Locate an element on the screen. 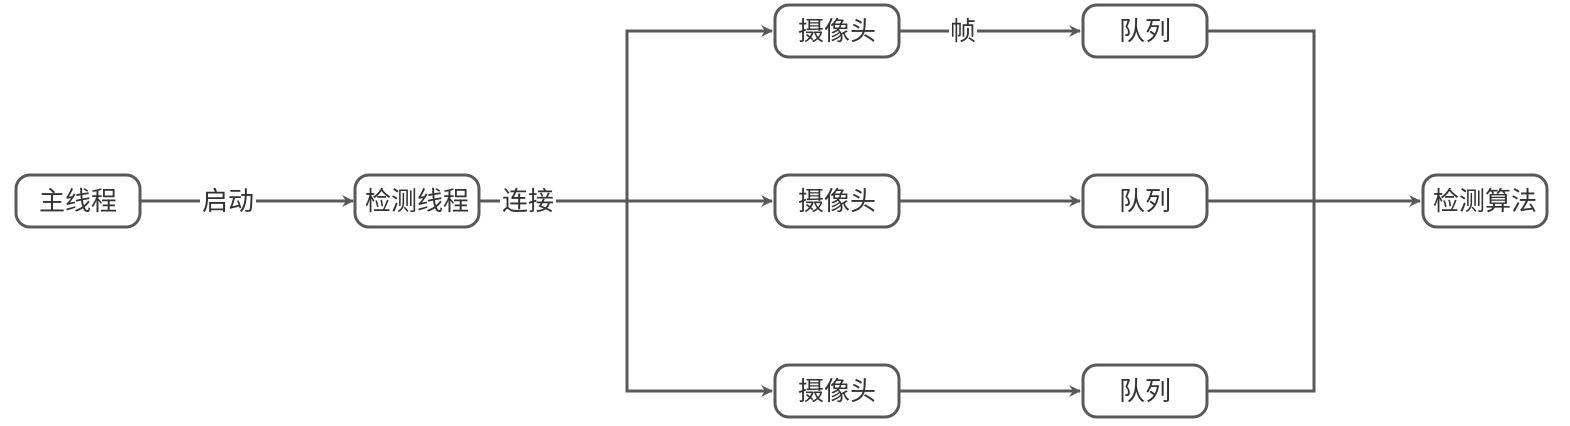 The height and width of the screenshot is (426, 1570). node-camera-2: 摄像头 is located at coordinates (837, 201).